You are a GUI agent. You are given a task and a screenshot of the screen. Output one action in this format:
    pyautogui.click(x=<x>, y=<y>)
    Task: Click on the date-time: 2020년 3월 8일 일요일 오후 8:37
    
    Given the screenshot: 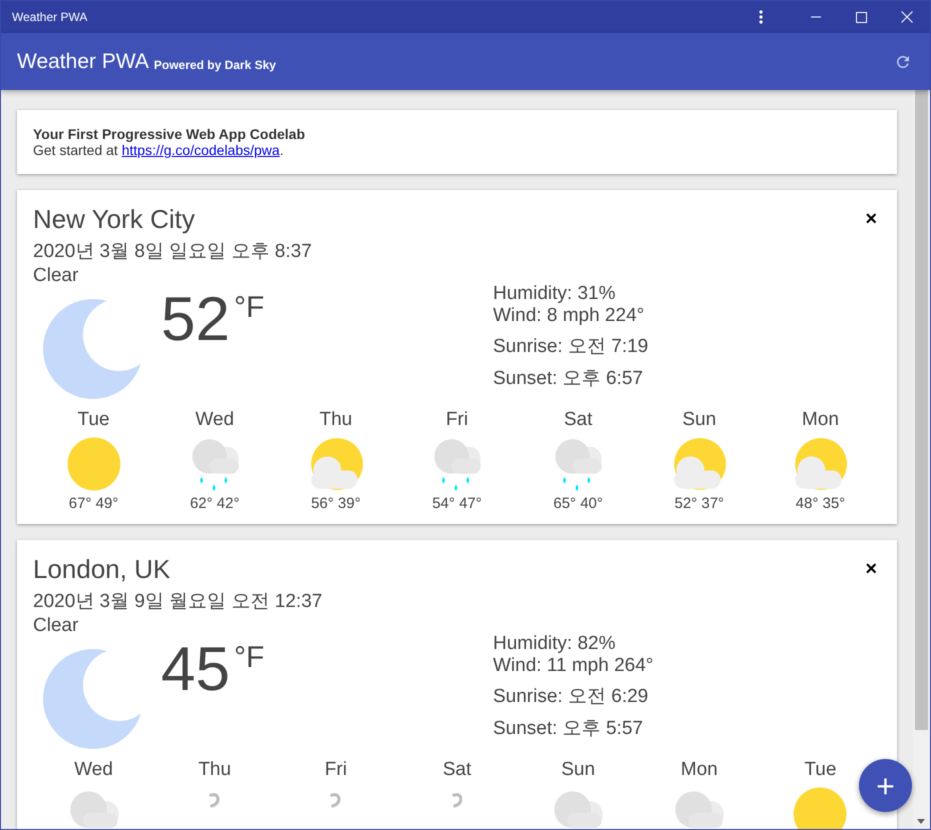 What is the action you would take?
    pyautogui.click(x=173, y=252)
    